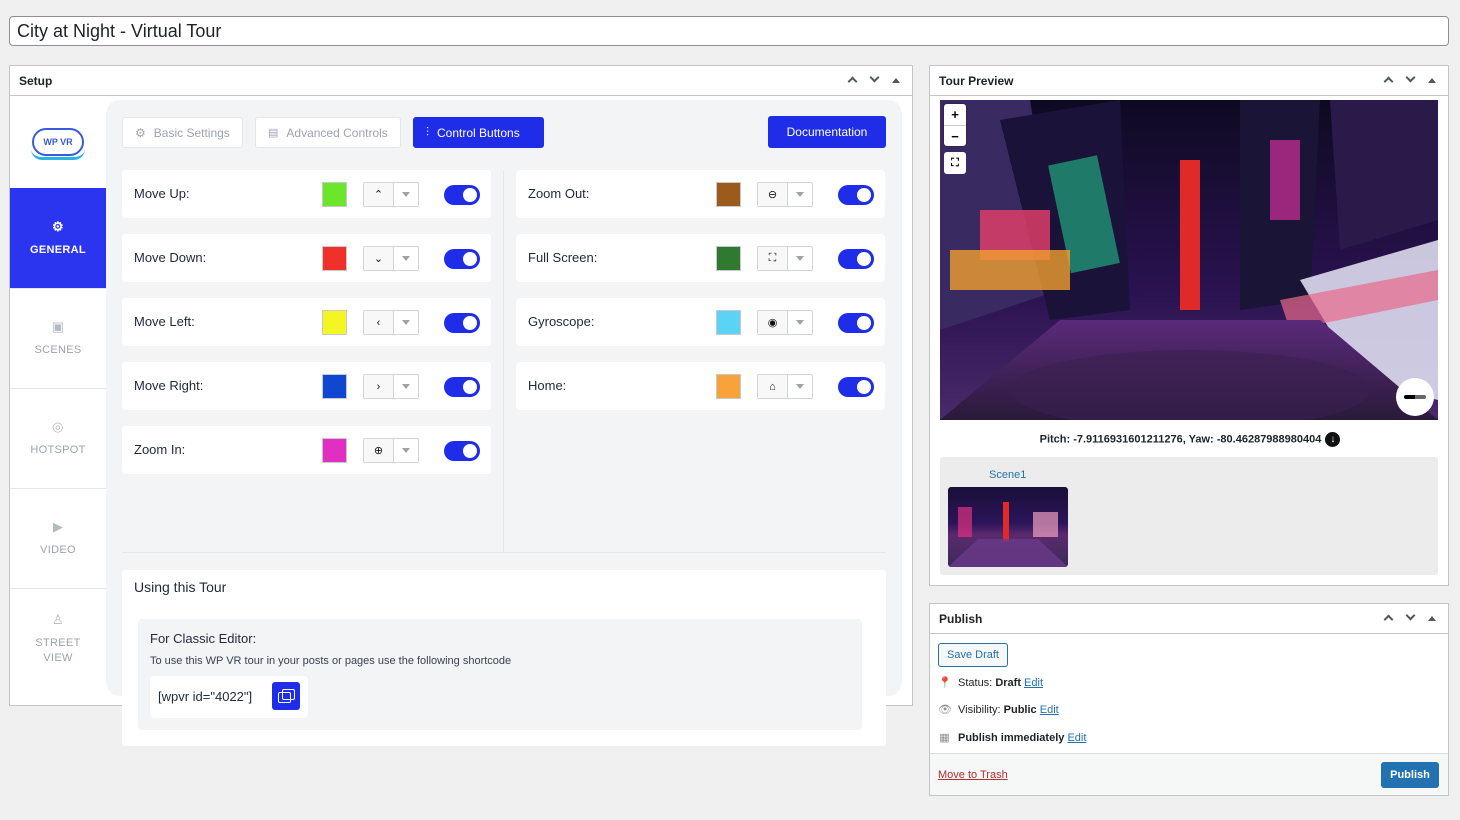 This screenshot has height=820, width=1460. Describe the element at coordinates (700, 322) in the screenshot. I see `control-row: Gyroscope: ◉` at that location.